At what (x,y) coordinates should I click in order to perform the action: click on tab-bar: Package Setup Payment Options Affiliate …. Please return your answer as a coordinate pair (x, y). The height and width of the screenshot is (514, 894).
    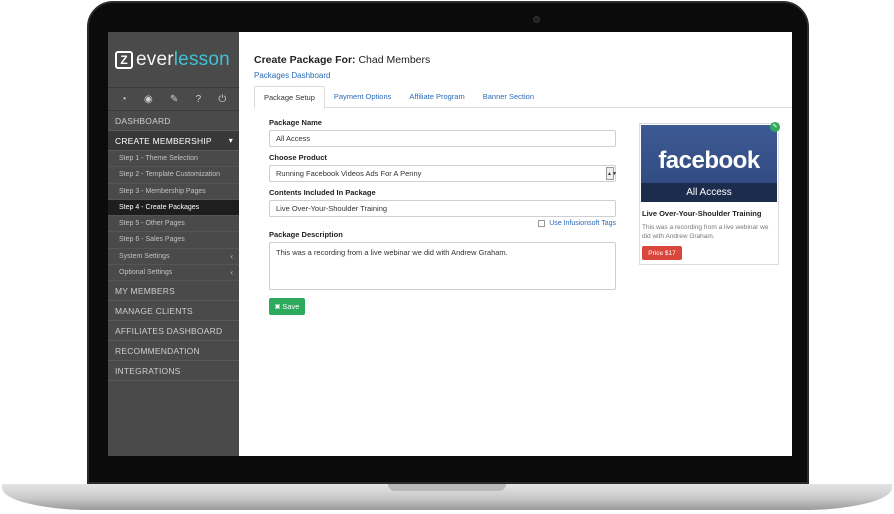
    Looking at the image, I should click on (523, 97).